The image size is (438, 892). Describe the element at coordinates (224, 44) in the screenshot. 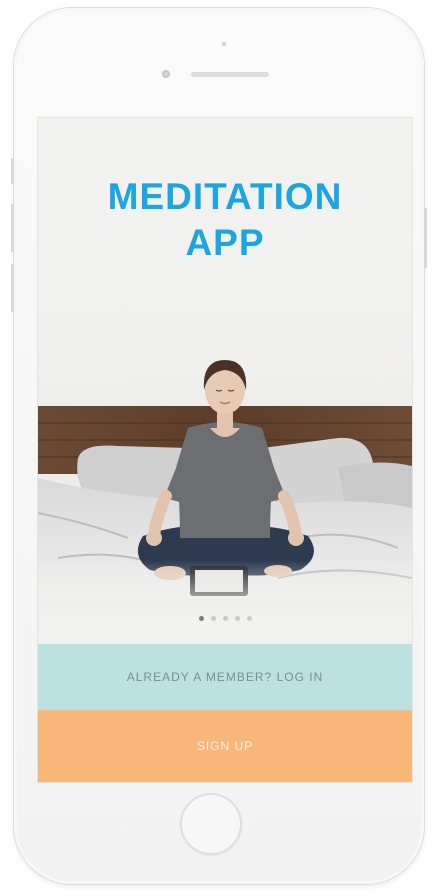

I see `proximity-sensor` at that location.